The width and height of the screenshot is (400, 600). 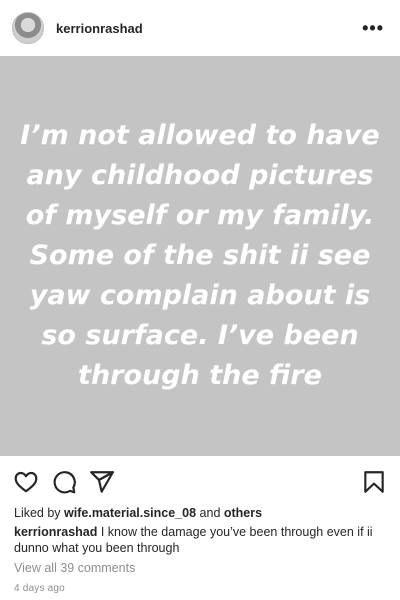 I want to click on post-timestamp: 4 days ago, so click(x=39, y=588).